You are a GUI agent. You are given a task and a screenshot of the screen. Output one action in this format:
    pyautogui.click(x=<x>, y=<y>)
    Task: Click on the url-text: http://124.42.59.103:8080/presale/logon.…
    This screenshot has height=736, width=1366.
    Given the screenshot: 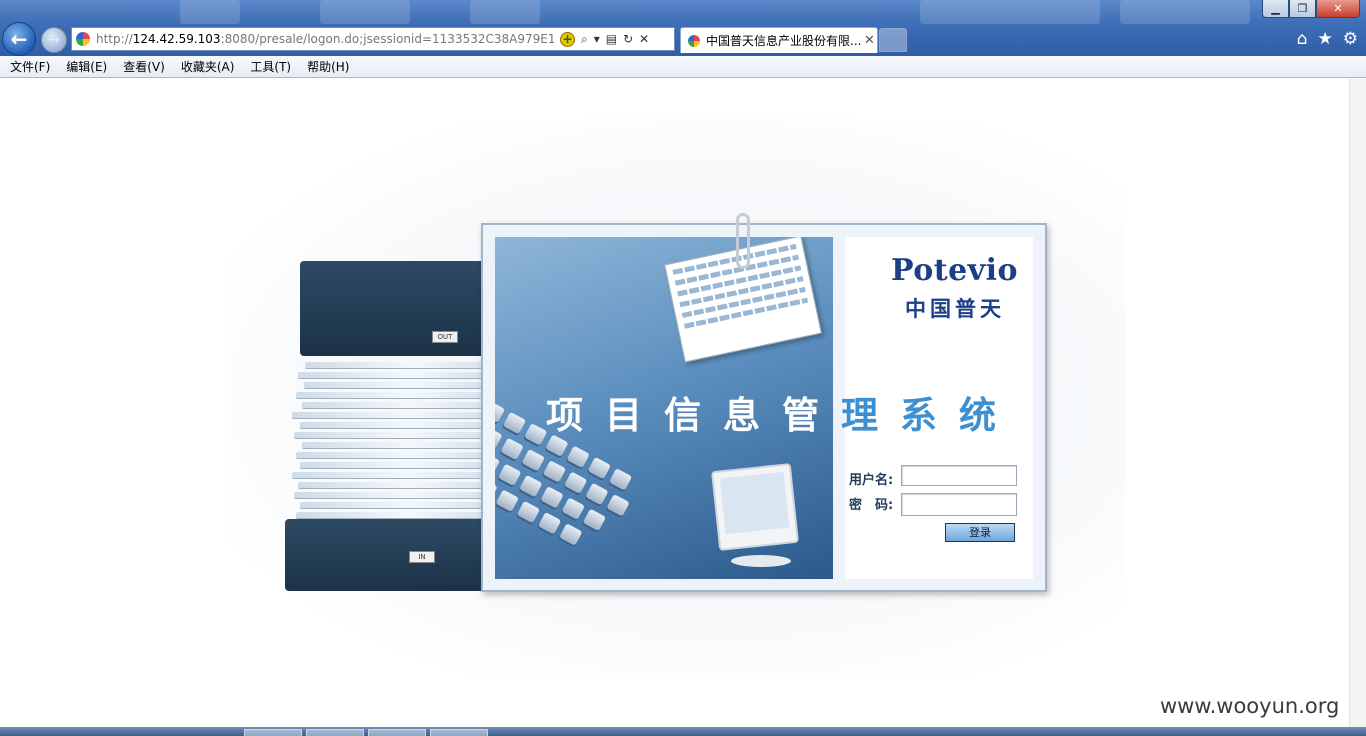 What is the action you would take?
    pyautogui.click(x=325, y=39)
    